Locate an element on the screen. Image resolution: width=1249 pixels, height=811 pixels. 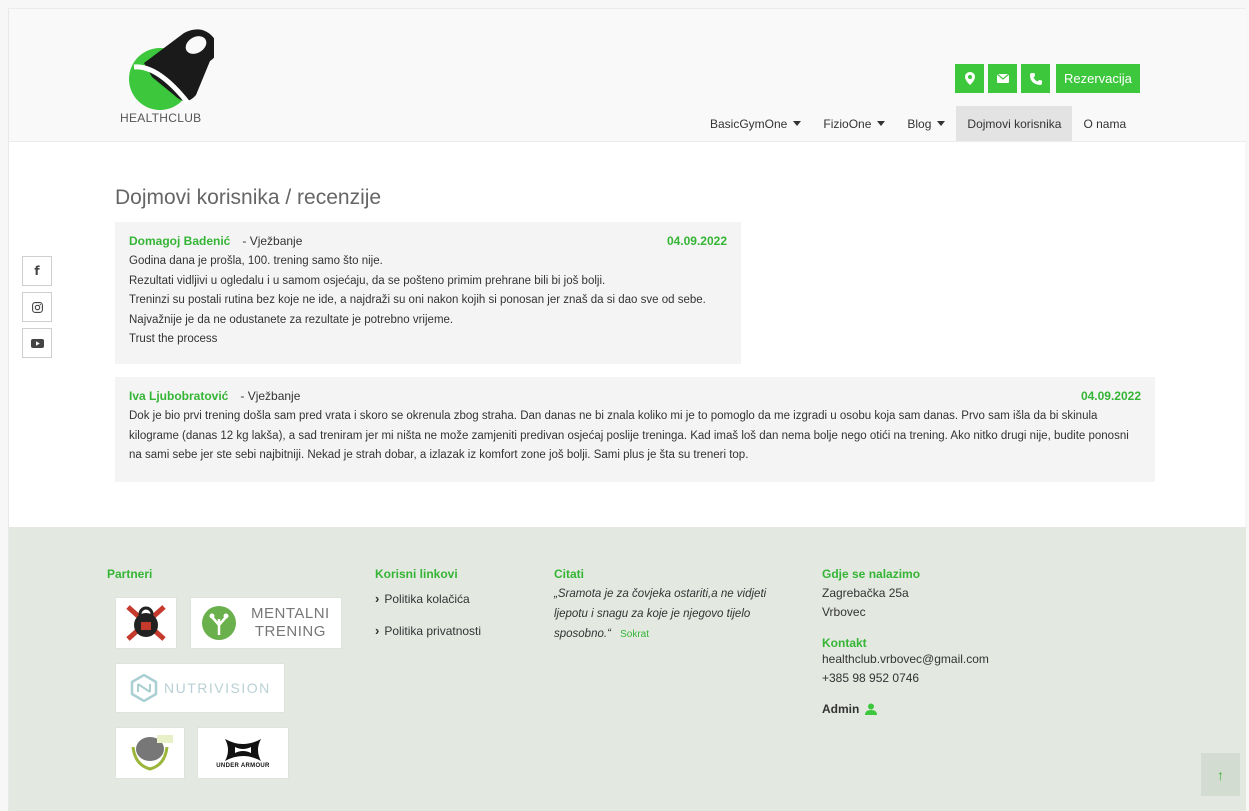
contact-phone: +385 98 952 0746 is located at coordinates (905, 678).